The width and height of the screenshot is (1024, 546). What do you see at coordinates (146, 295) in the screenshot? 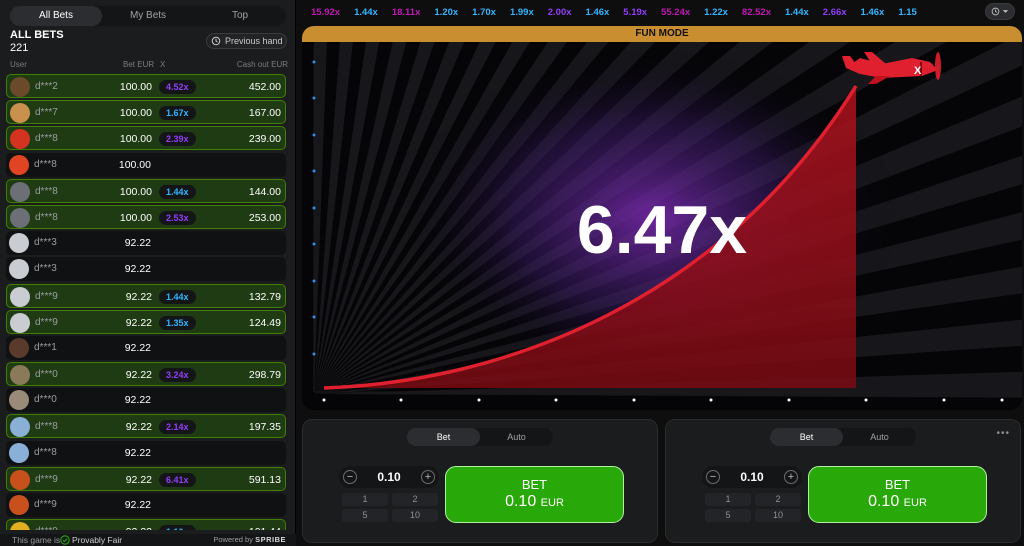
I see `bet-row: d***9 92.22 1.44x 132.79` at bounding box center [146, 295].